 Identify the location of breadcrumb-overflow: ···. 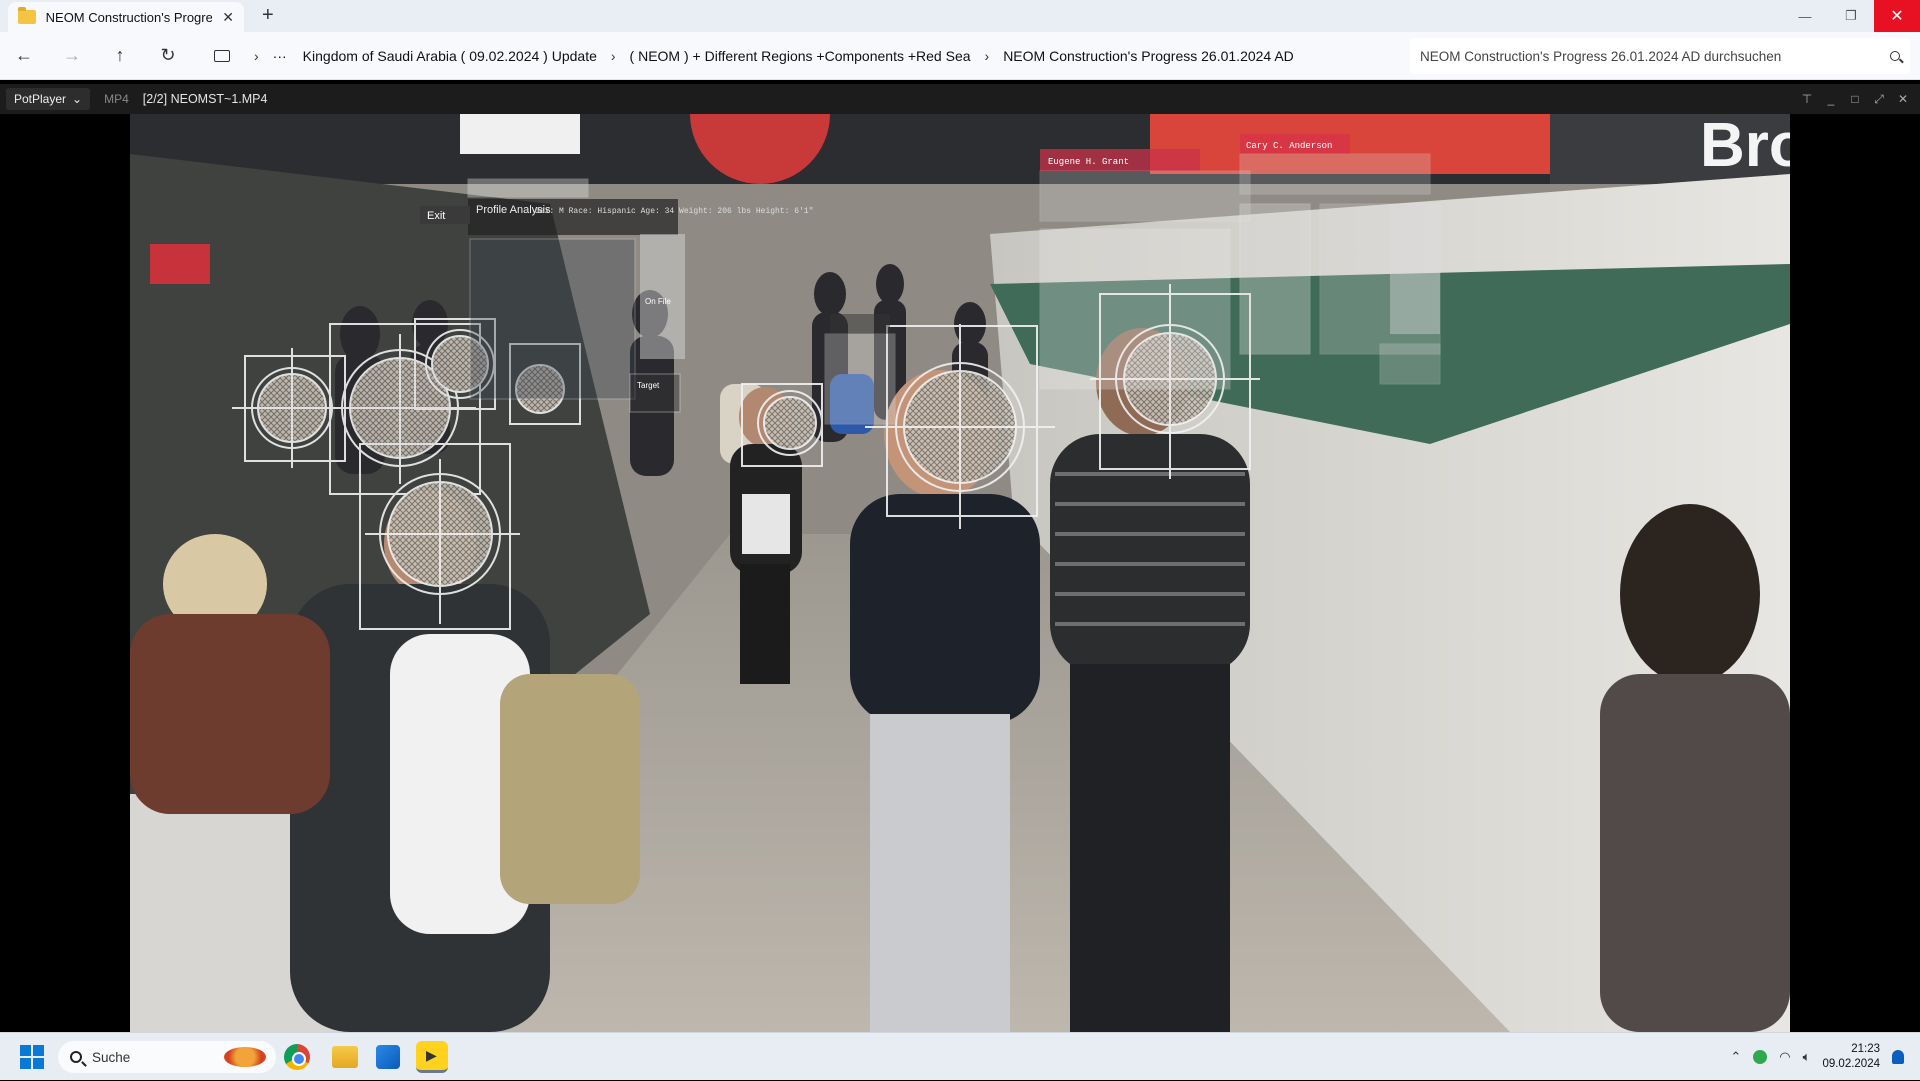
(280, 56).